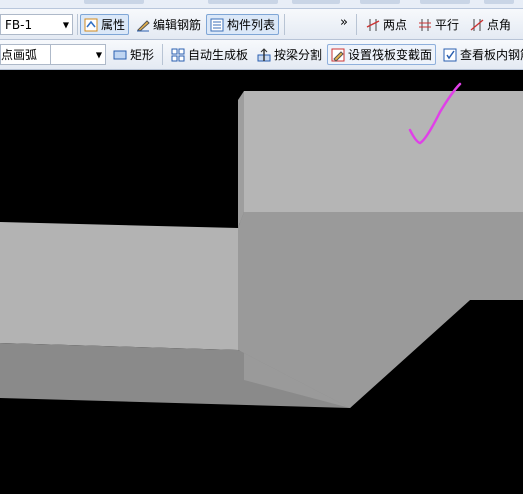 The width and height of the screenshot is (523, 494). I want to click on auto-generate-slab-label: 自动生成板, so click(218, 55).